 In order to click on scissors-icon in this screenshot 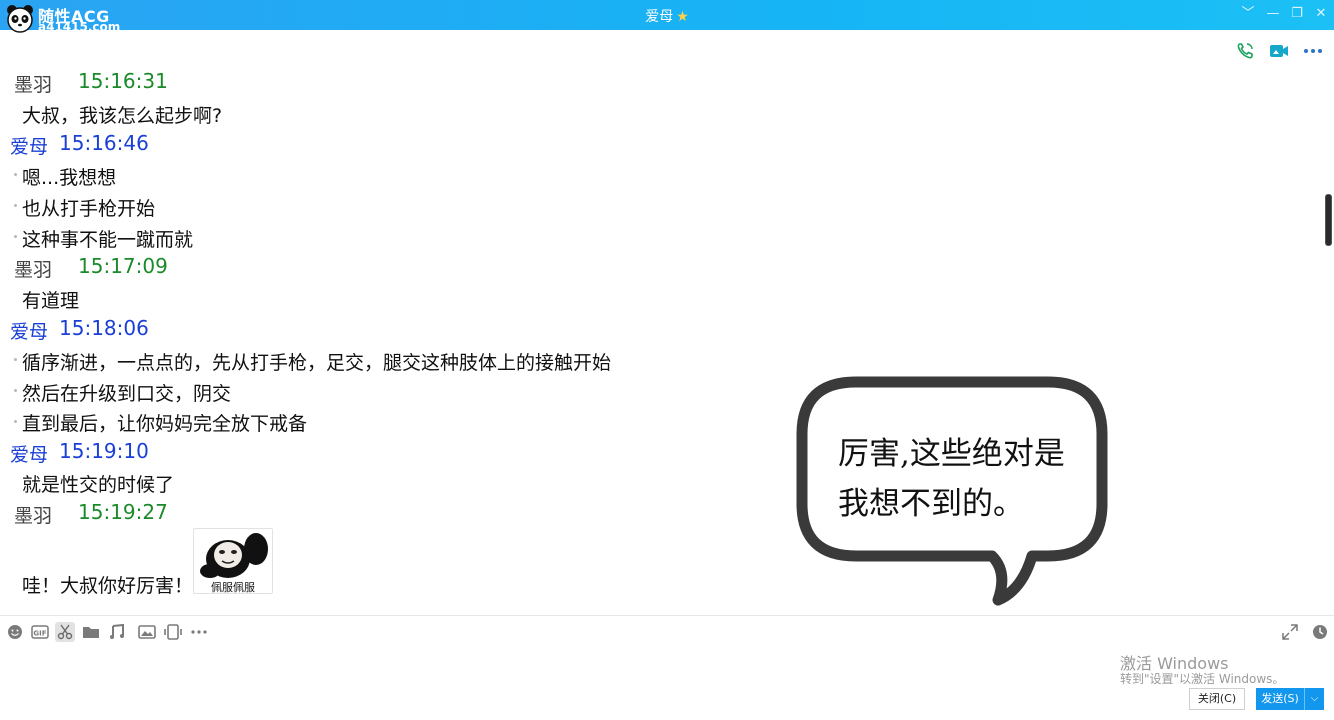, I will do `click(65, 632)`.